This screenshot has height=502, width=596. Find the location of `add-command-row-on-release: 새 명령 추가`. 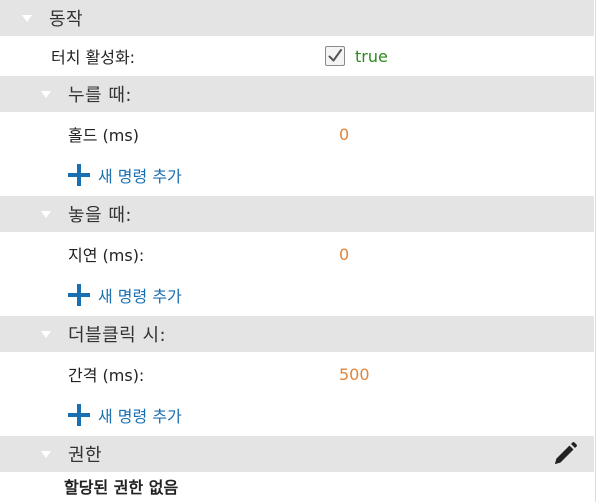

add-command-row-on-release: 새 명령 추가 is located at coordinates (297, 295).